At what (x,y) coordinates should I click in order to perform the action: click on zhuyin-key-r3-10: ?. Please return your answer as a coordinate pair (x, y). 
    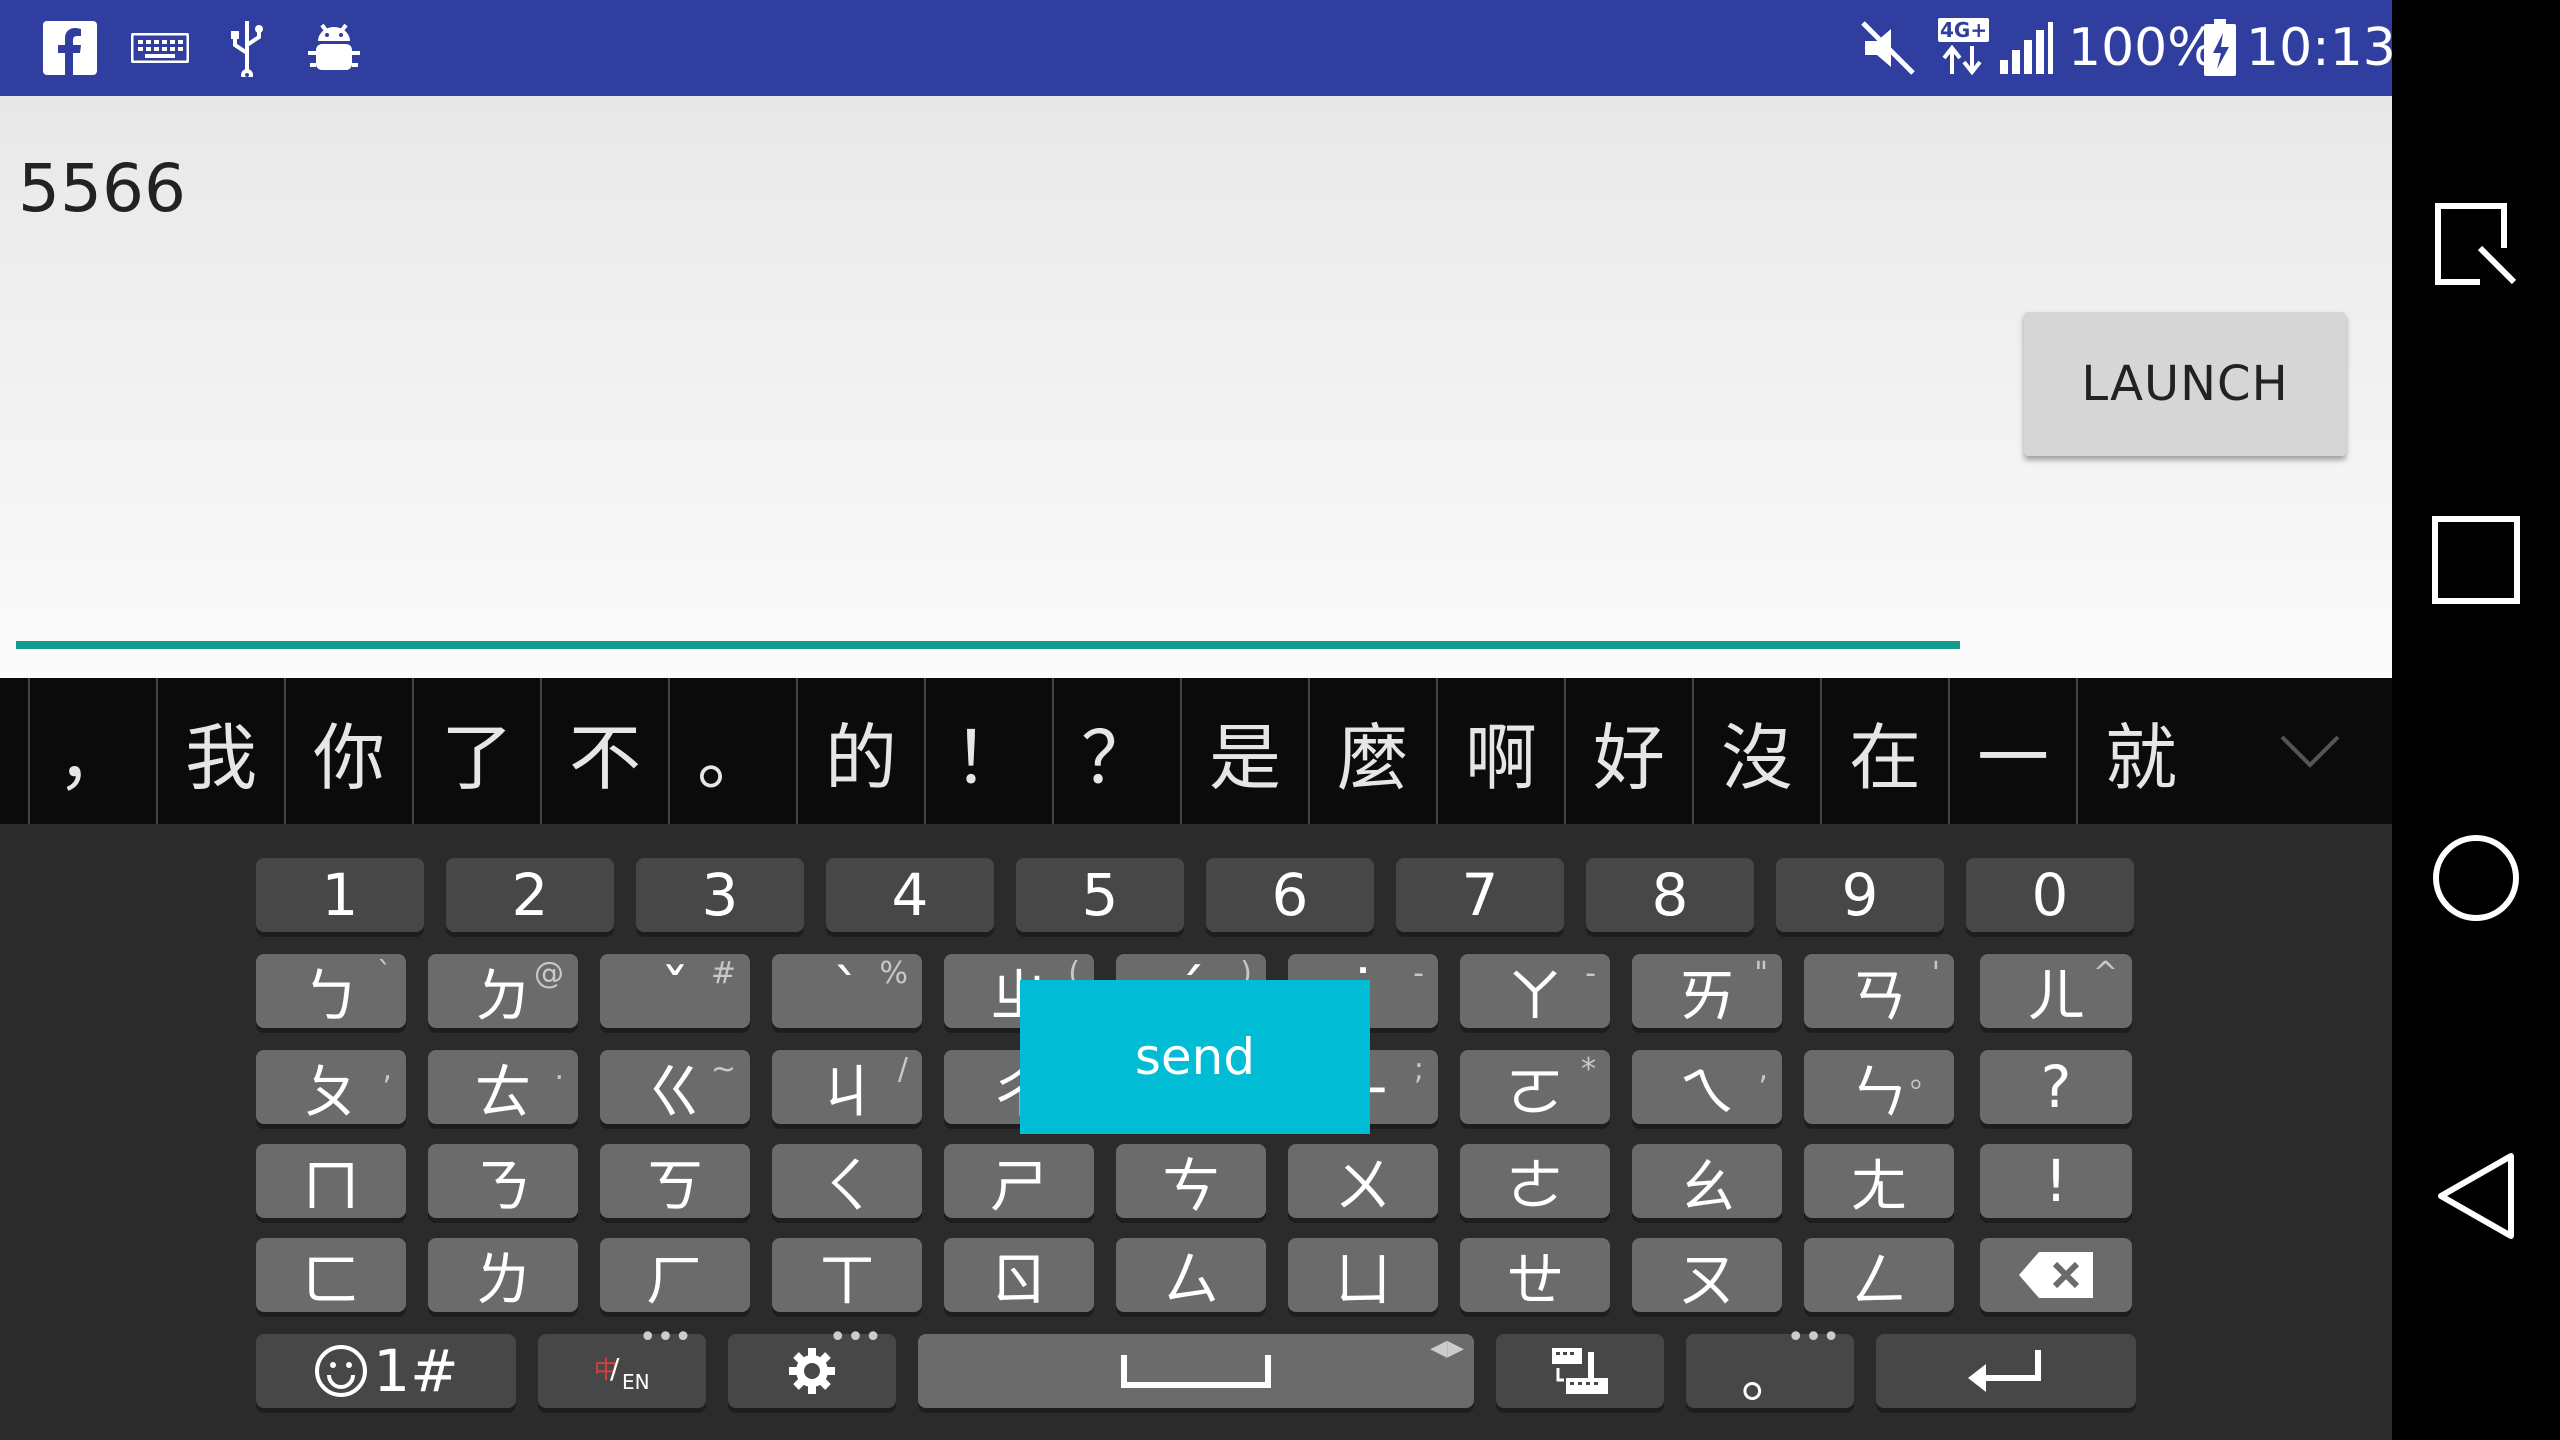
    Looking at the image, I should click on (2056, 1087).